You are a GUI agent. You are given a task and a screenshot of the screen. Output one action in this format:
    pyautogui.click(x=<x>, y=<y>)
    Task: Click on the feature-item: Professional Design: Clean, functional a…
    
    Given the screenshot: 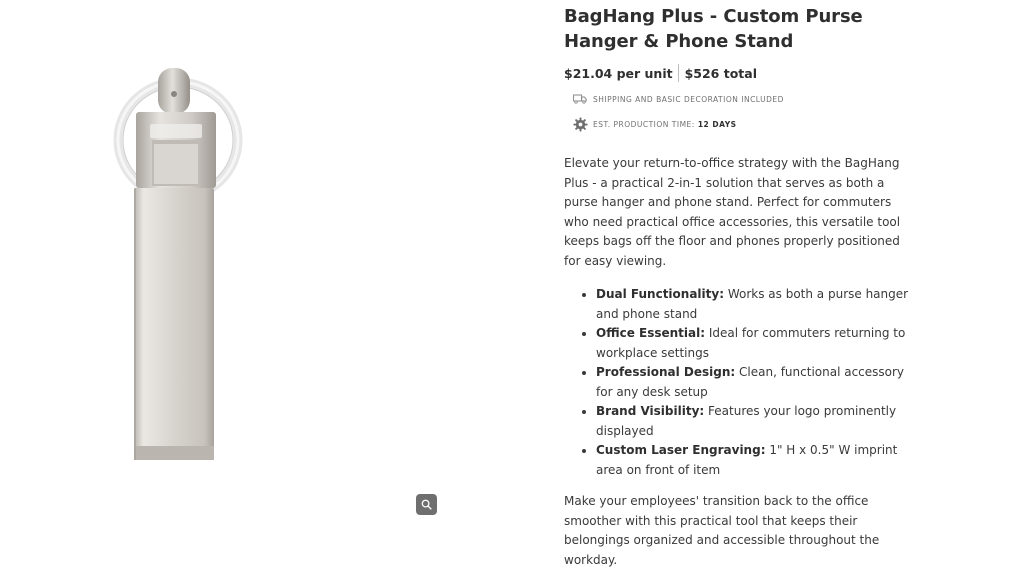 What is the action you would take?
    pyautogui.click(x=756, y=382)
    